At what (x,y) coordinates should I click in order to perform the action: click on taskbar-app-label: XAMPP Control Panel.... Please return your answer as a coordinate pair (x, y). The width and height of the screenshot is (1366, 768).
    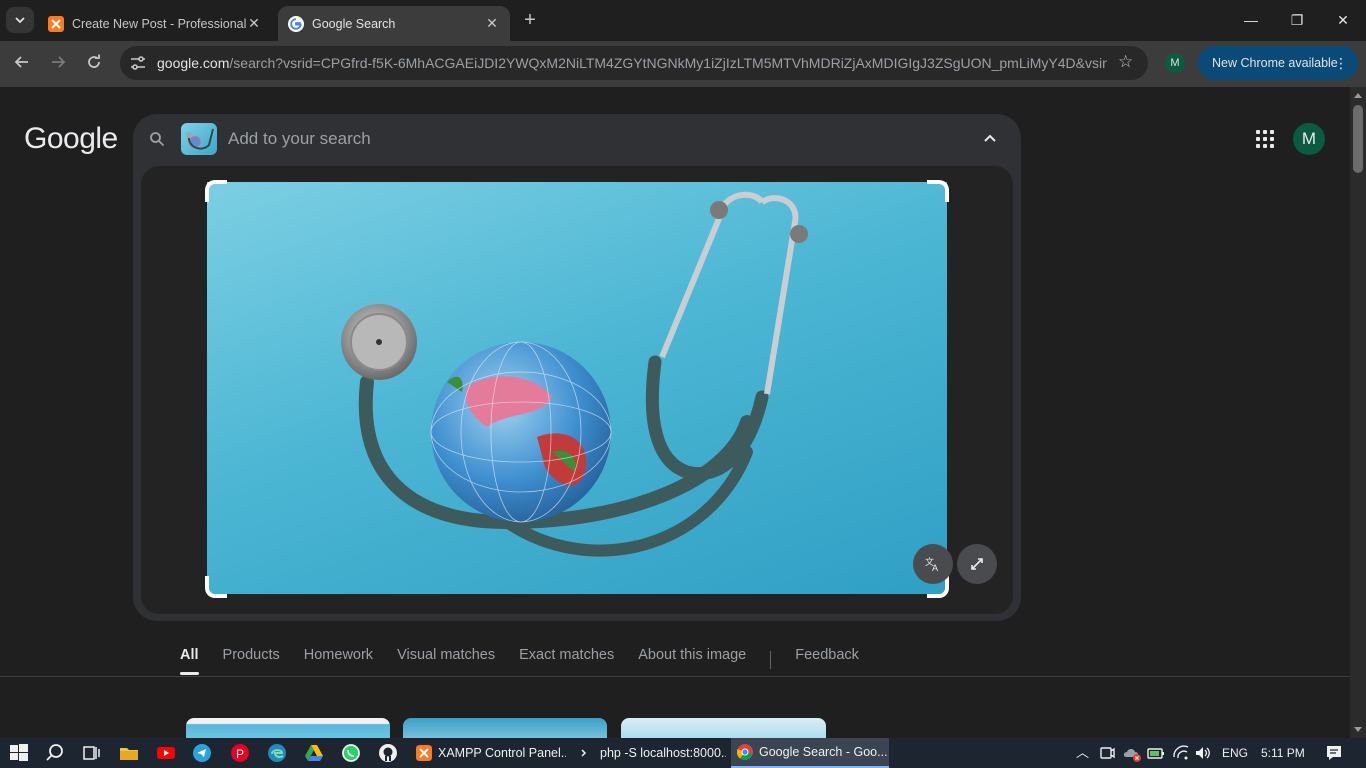
    Looking at the image, I should click on (502, 753).